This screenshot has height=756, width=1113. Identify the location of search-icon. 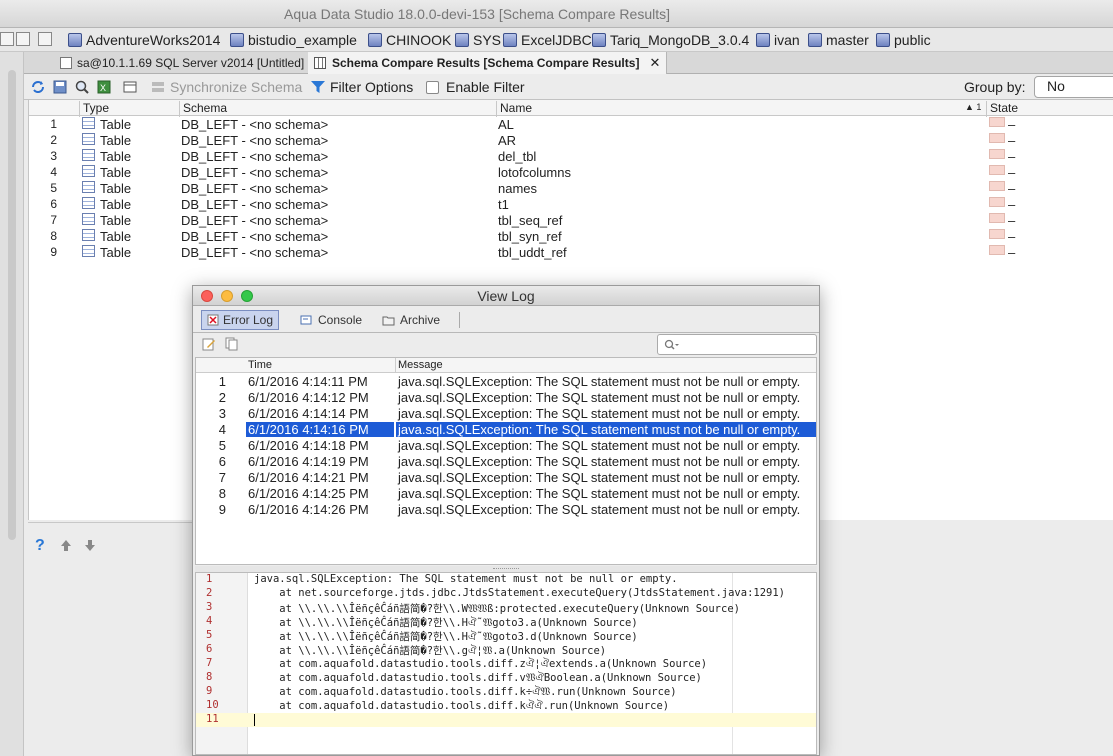
(671, 344).